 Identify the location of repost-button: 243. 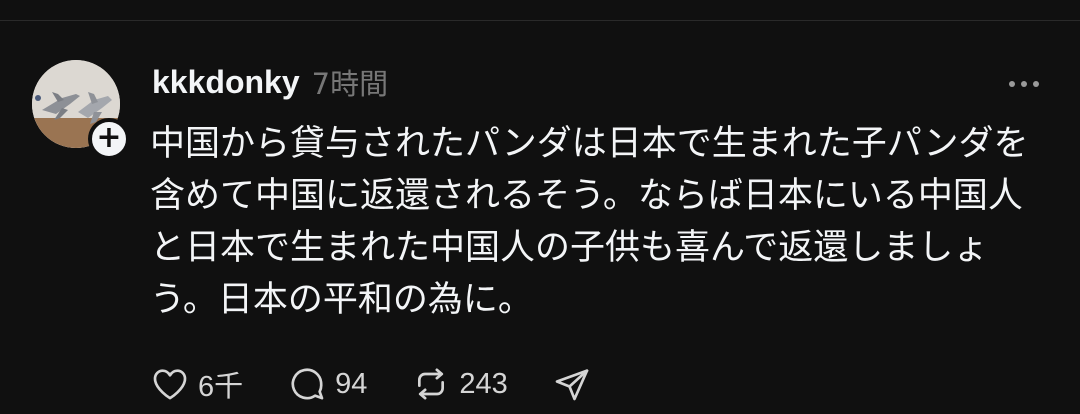
(459, 384).